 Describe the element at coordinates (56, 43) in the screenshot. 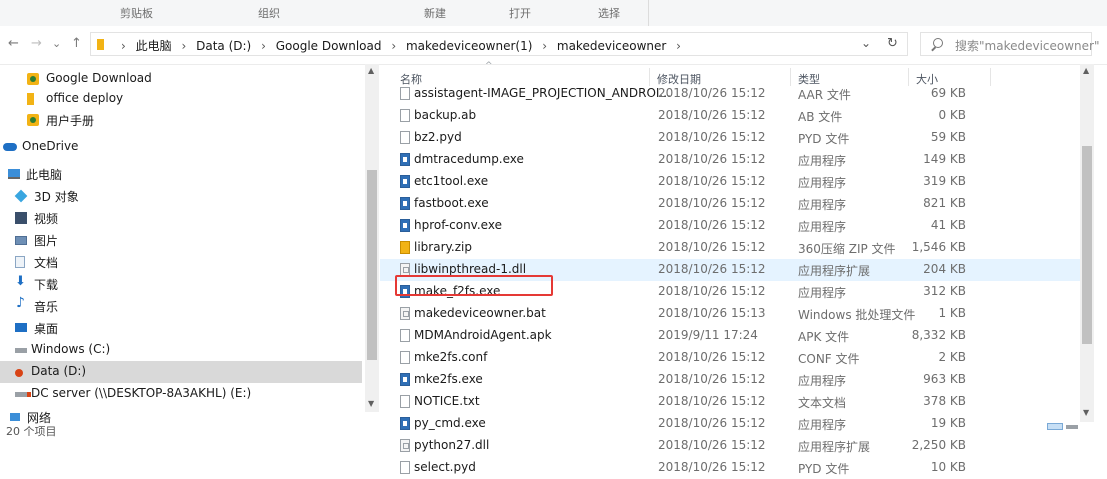

I see `recent-locations-button: ⌄` at that location.